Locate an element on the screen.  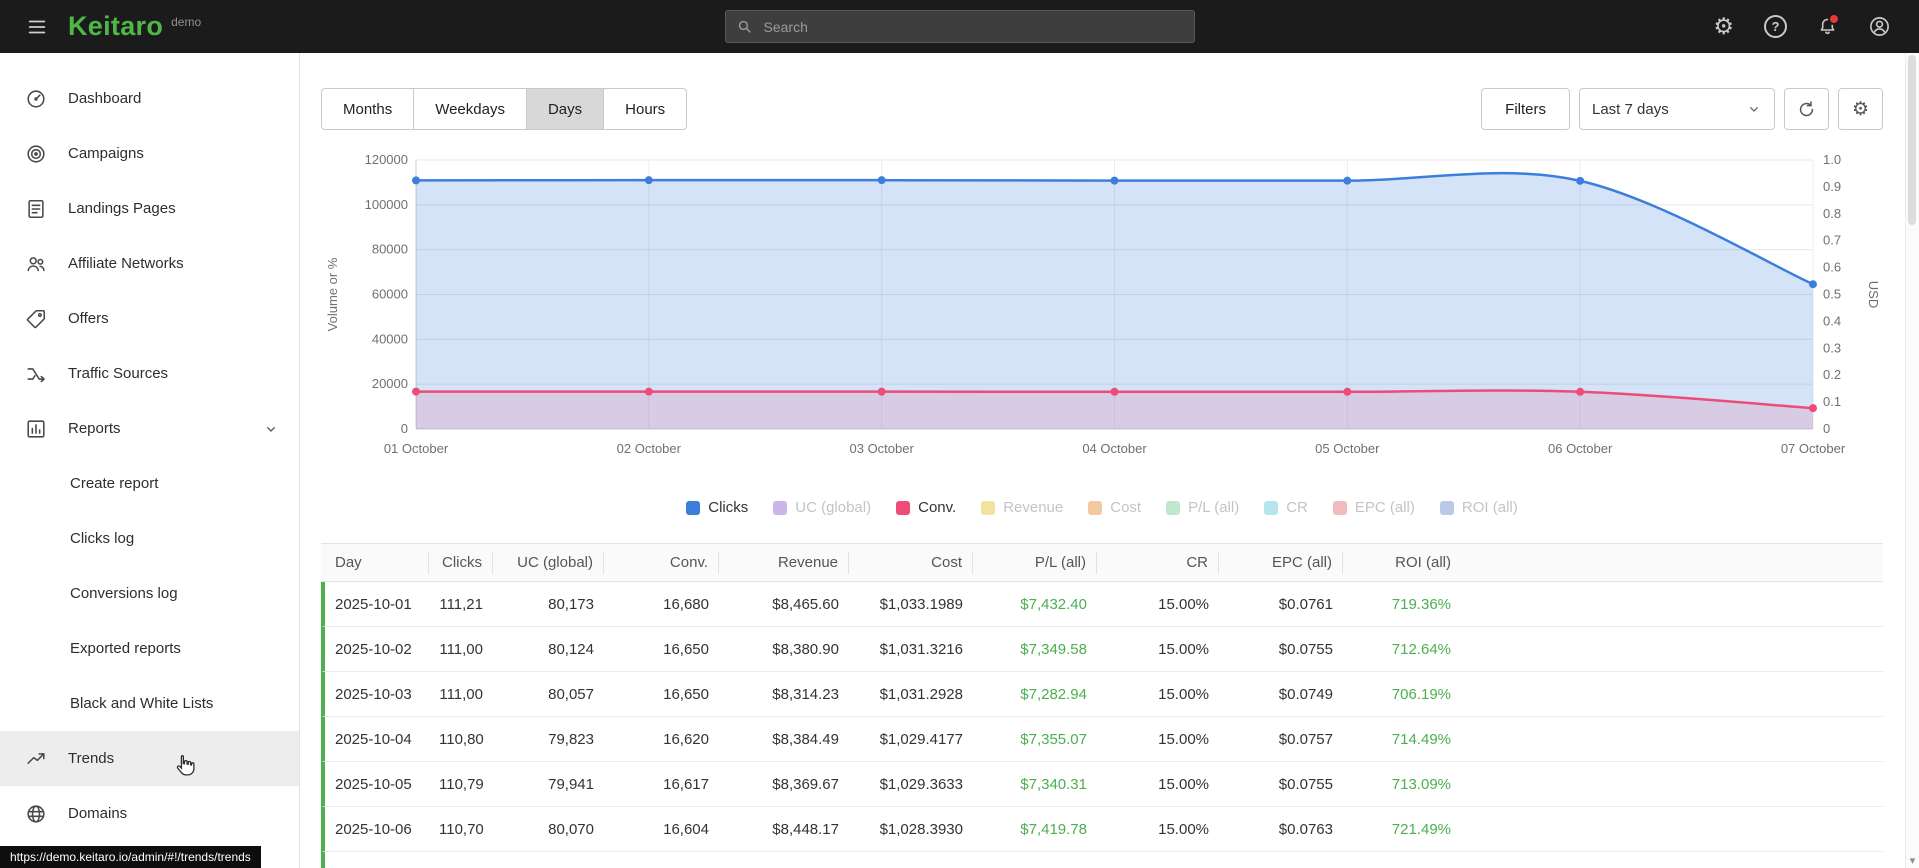
tab-days: Days is located at coordinates (565, 109).